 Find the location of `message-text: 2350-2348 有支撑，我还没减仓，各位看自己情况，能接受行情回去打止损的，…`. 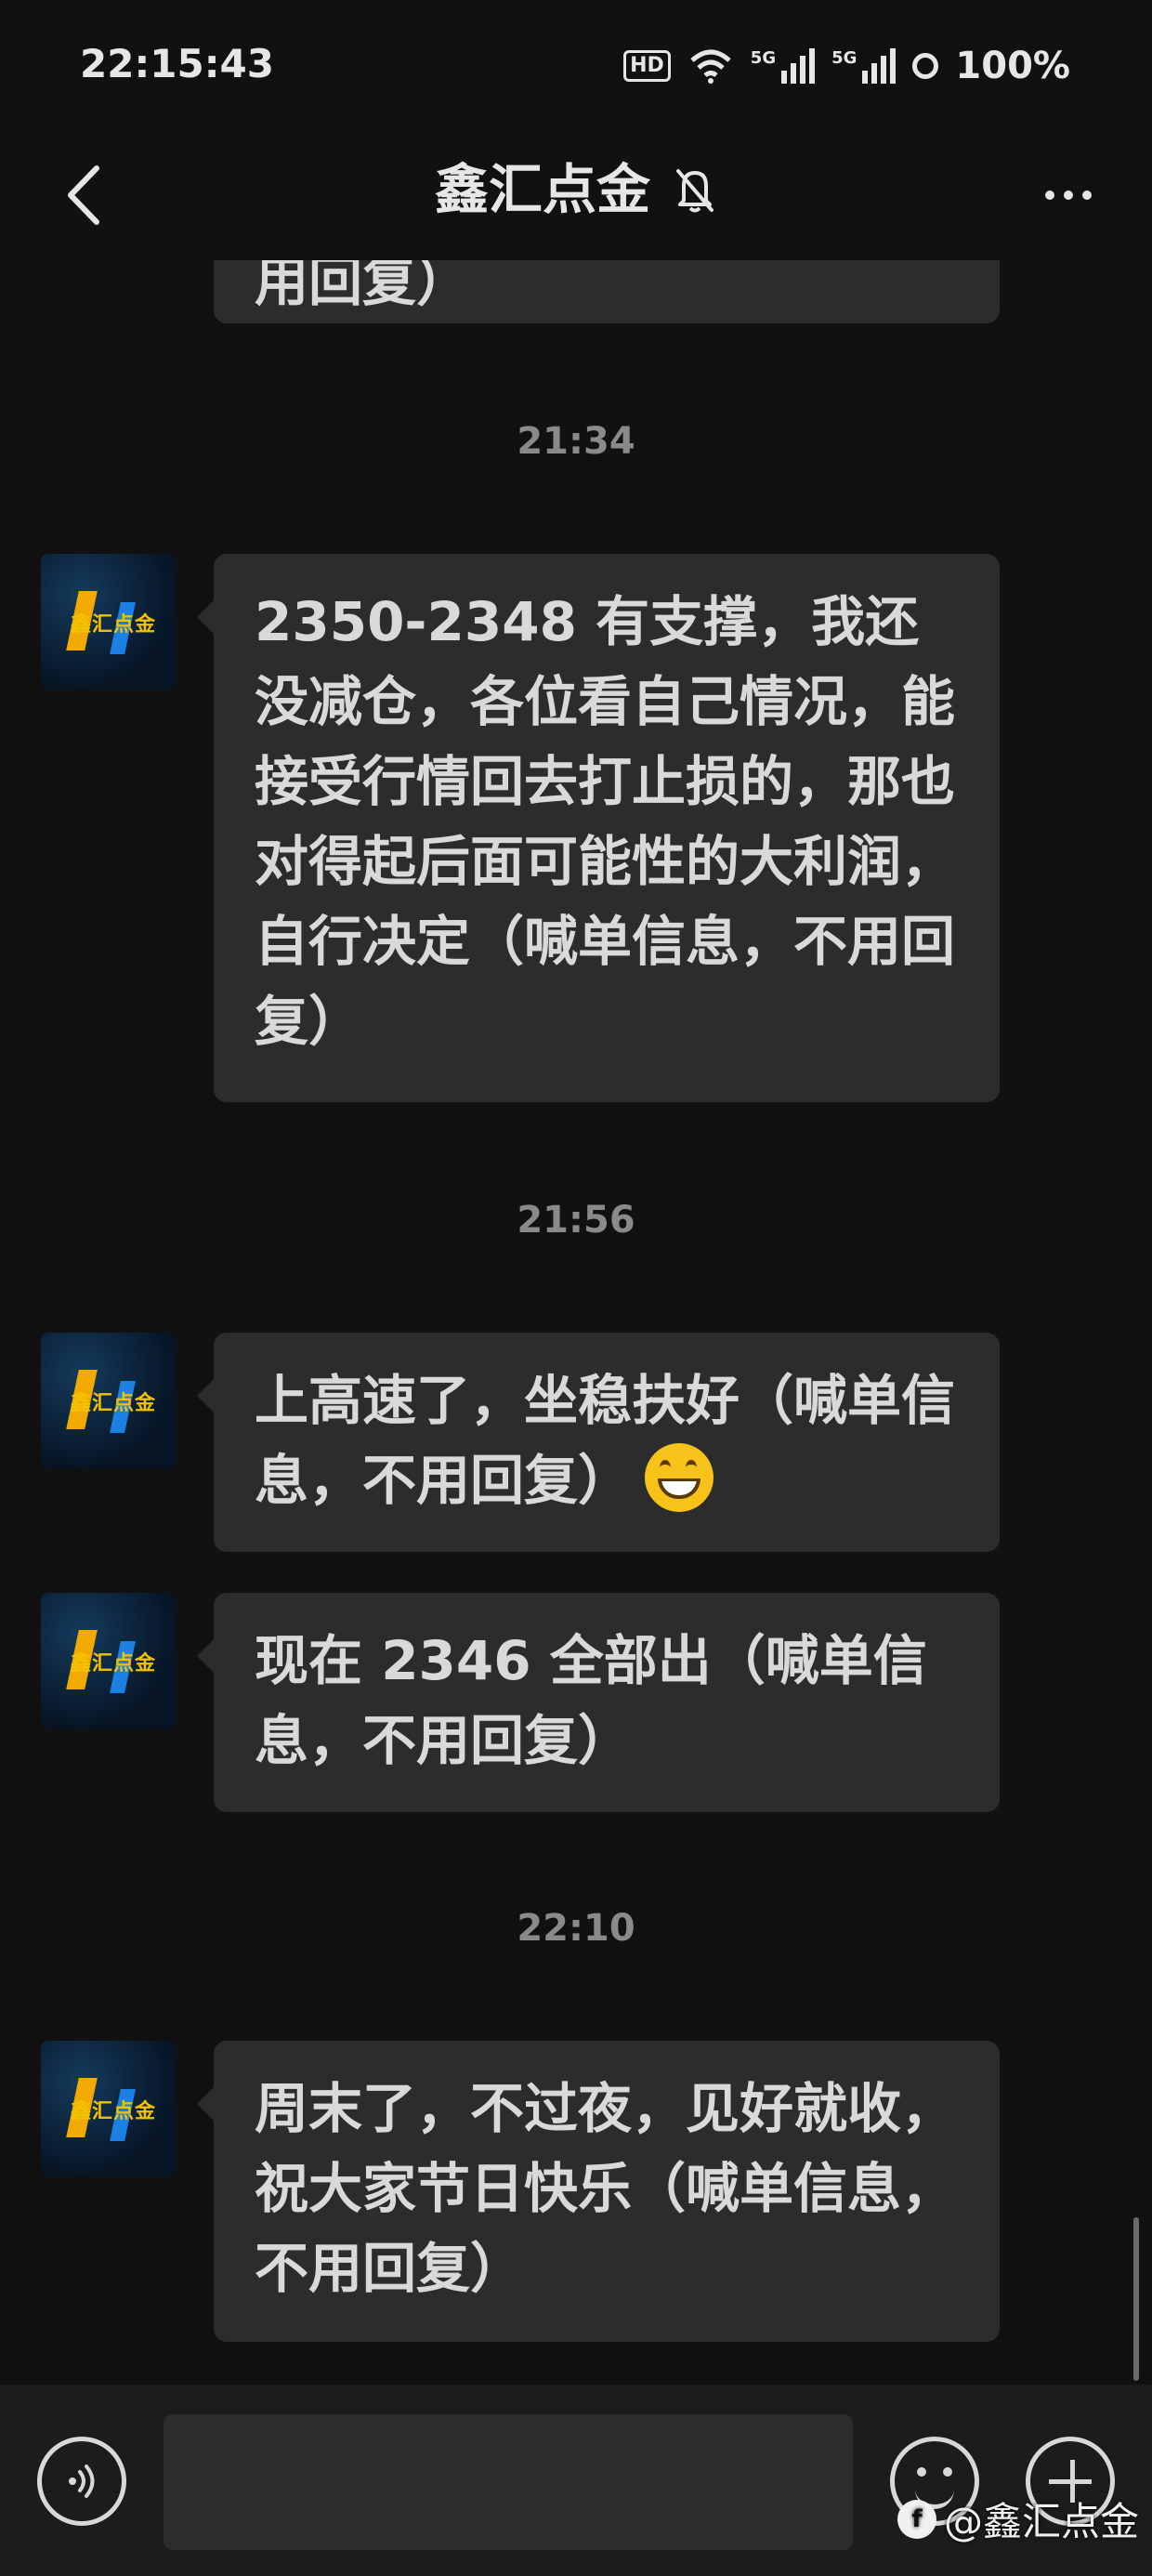

message-text: 2350-2348 有支撑，我还没减仓，各位看自己情况，能接受行情回去打止损的，… is located at coordinates (605, 821).